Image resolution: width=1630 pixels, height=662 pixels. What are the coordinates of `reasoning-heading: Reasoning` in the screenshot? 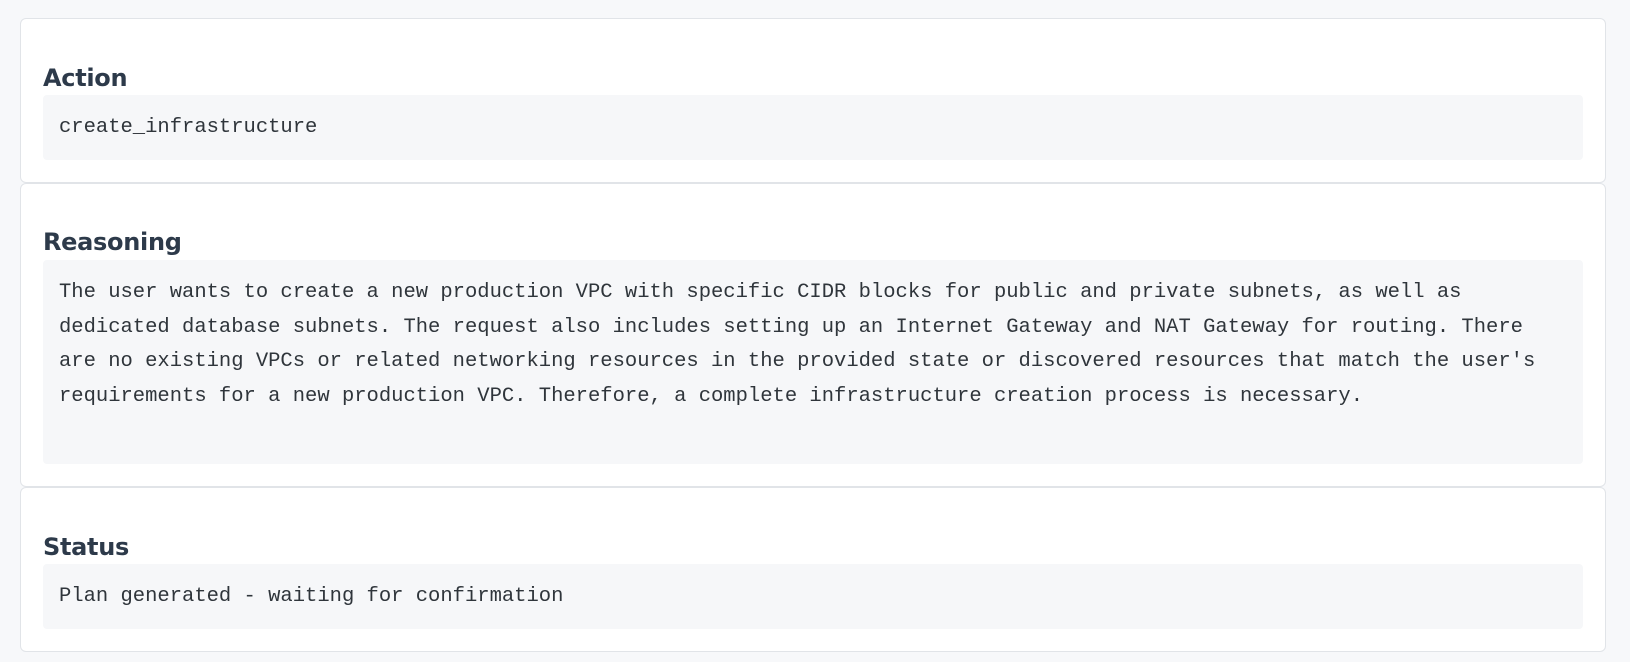 It's located at (112, 242).